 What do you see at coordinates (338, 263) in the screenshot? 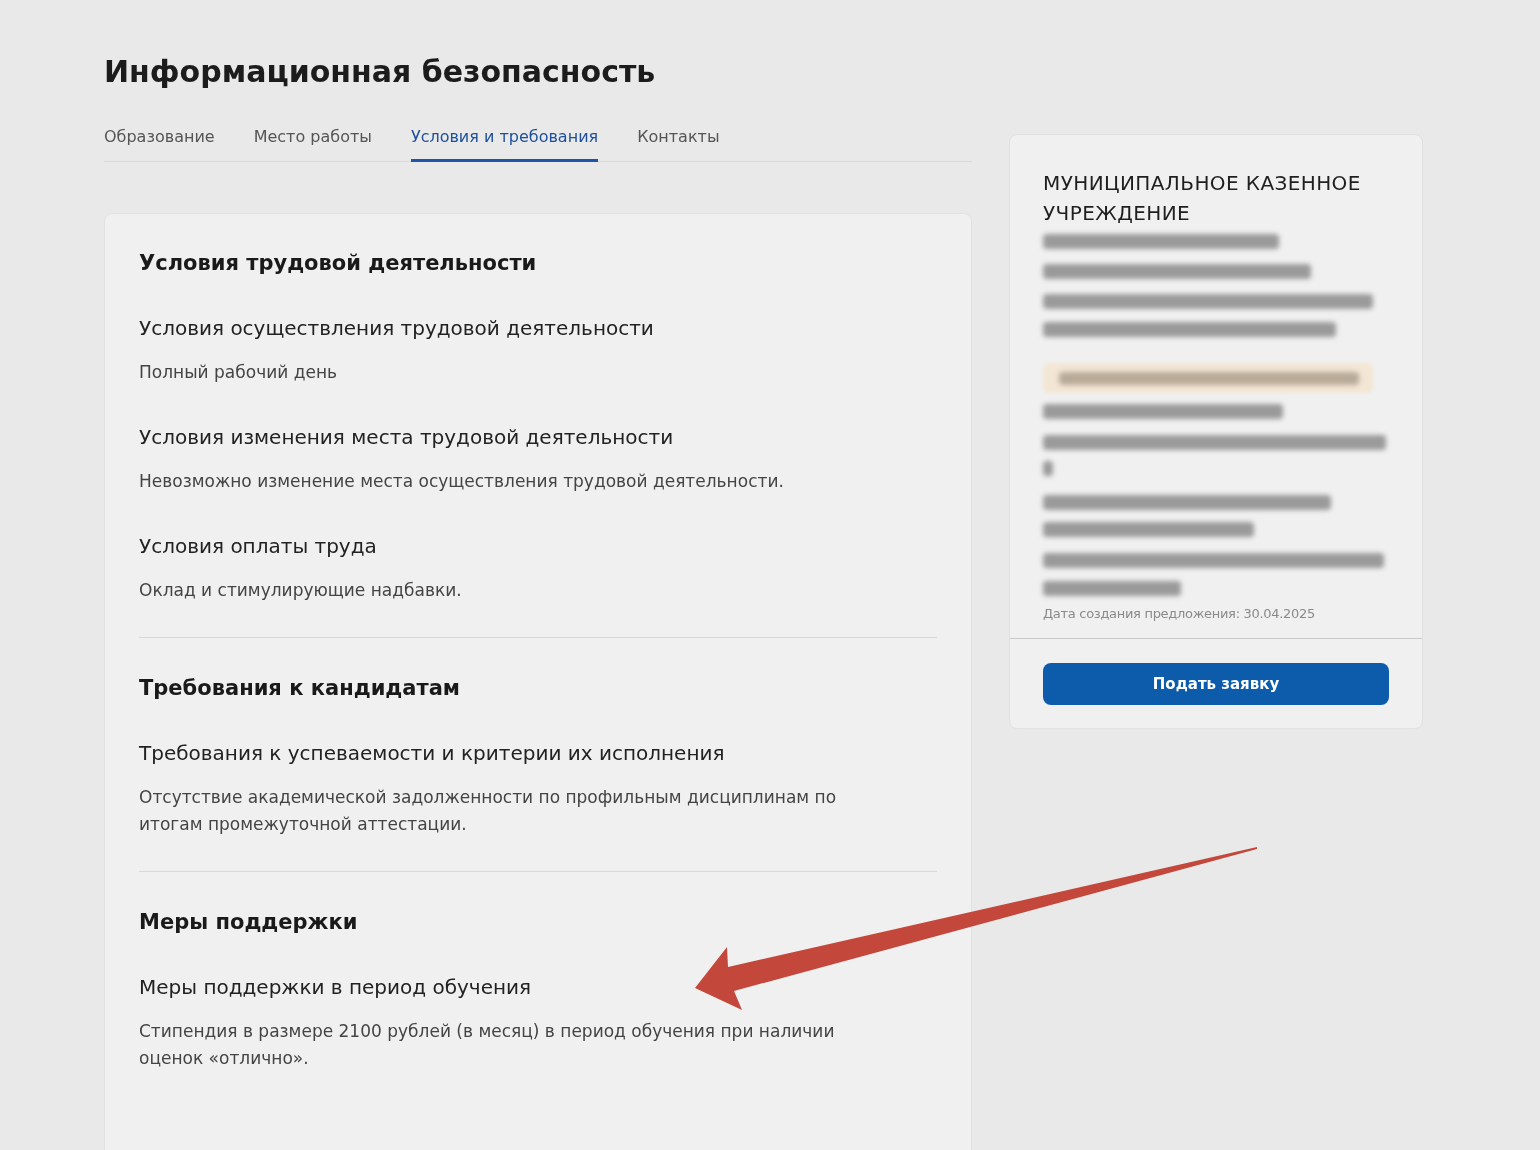
I see `section-heading: Условия трудовой деятельности` at bounding box center [338, 263].